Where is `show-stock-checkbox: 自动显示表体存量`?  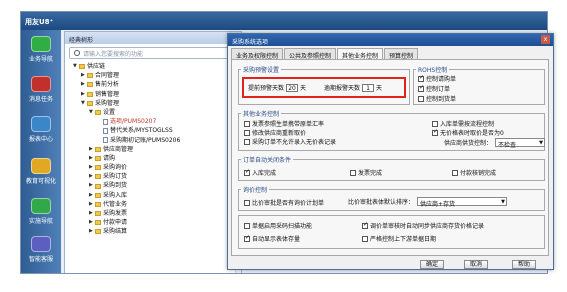 show-stock-checkbox: 自动显示表体存量 is located at coordinates (272, 238).